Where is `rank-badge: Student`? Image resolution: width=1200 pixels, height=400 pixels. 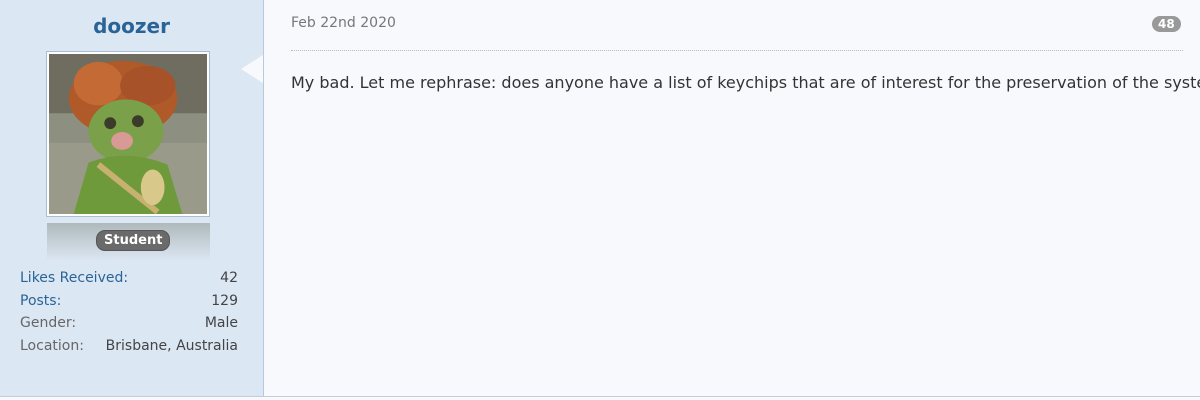 rank-badge: Student is located at coordinates (133, 240).